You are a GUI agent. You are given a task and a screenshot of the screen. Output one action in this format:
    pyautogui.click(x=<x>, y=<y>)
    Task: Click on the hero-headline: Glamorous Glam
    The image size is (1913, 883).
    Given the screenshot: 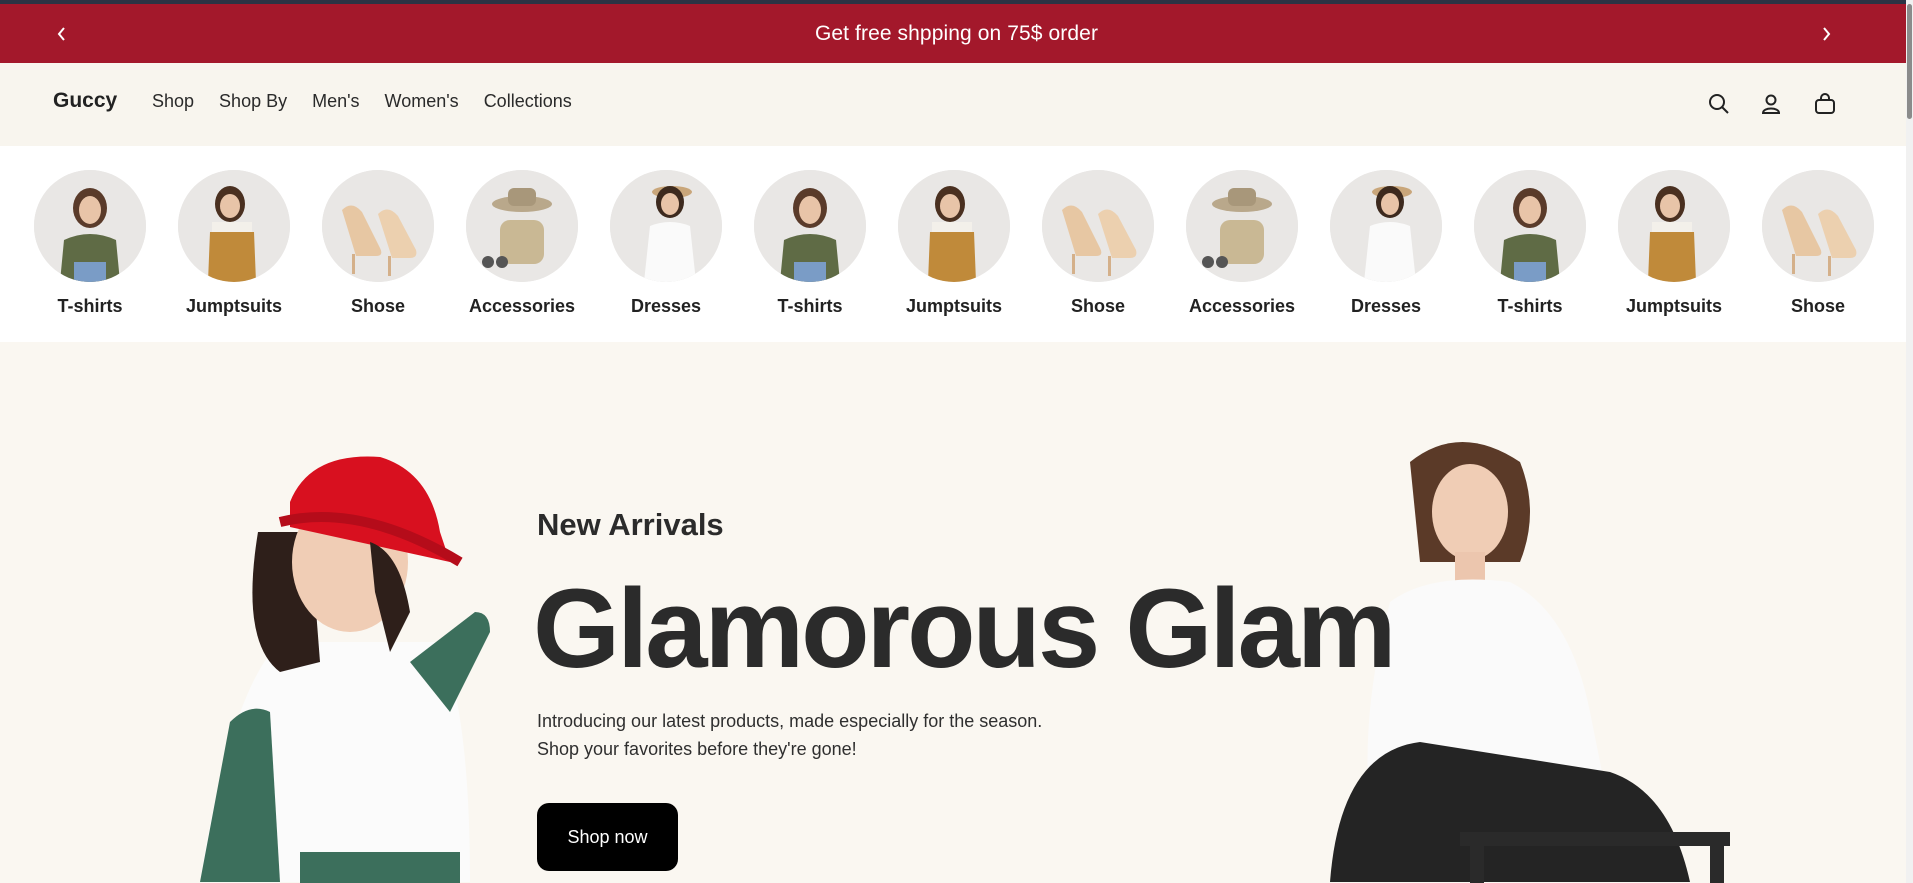 What is the action you would take?
    pyautogui.click(x=964, y=628)
    